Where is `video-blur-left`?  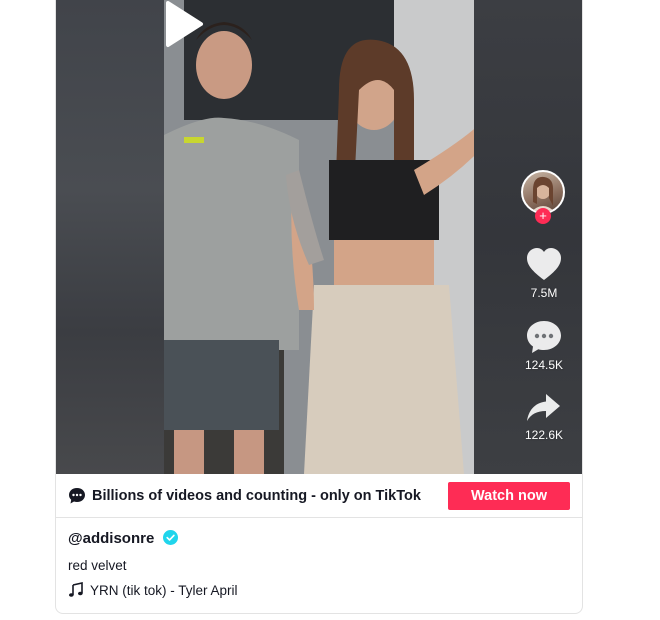 video-blur-left is located at coordinates (110, 237).